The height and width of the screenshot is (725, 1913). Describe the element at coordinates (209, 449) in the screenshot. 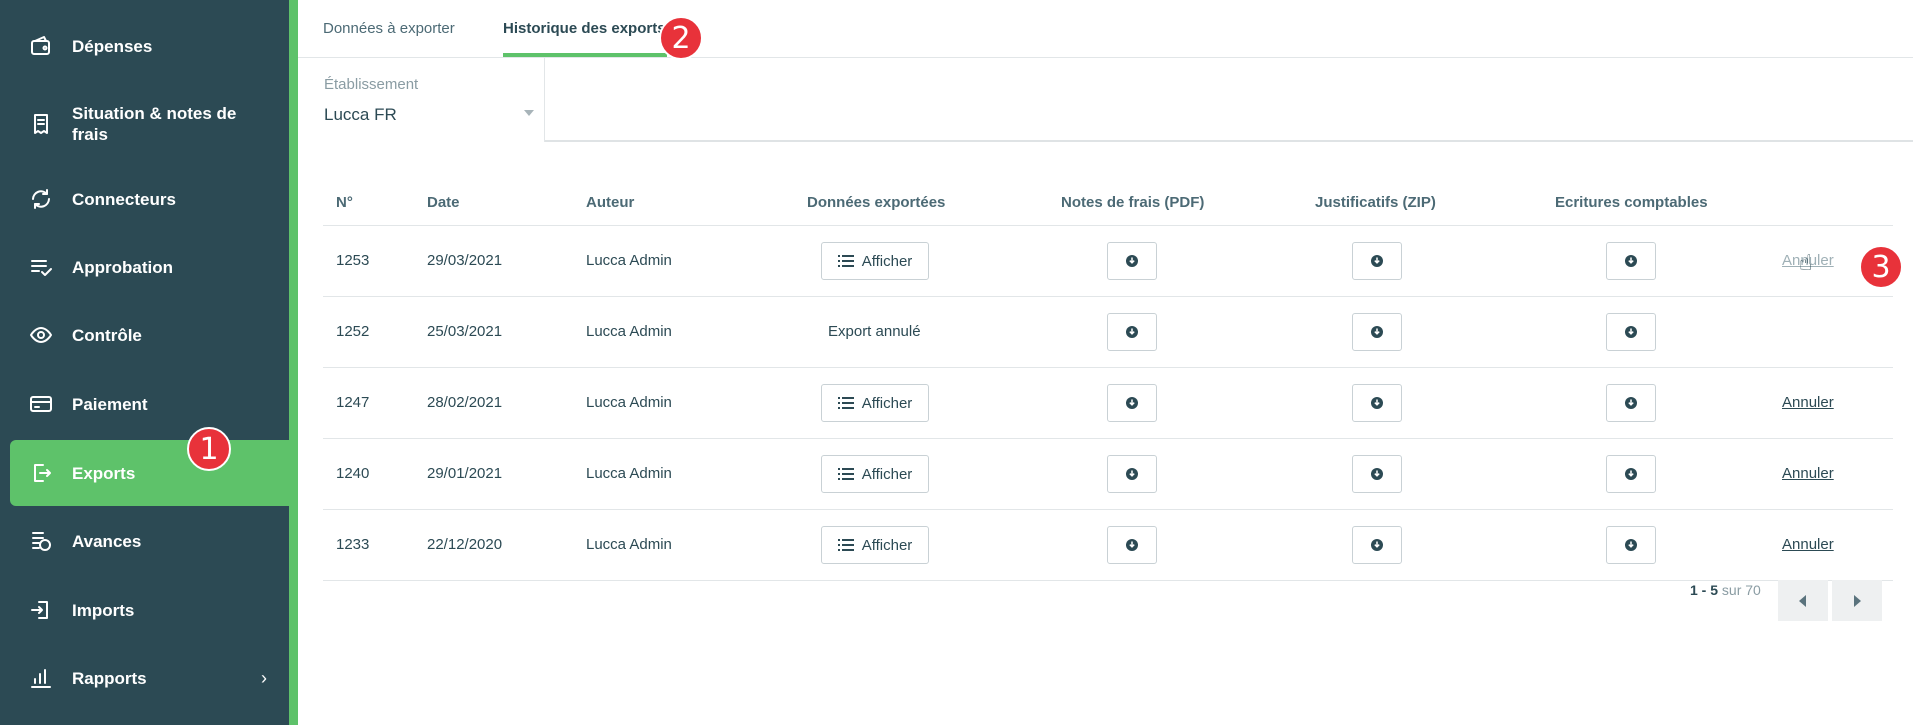

I see `step-badge-1: 1` at that location.